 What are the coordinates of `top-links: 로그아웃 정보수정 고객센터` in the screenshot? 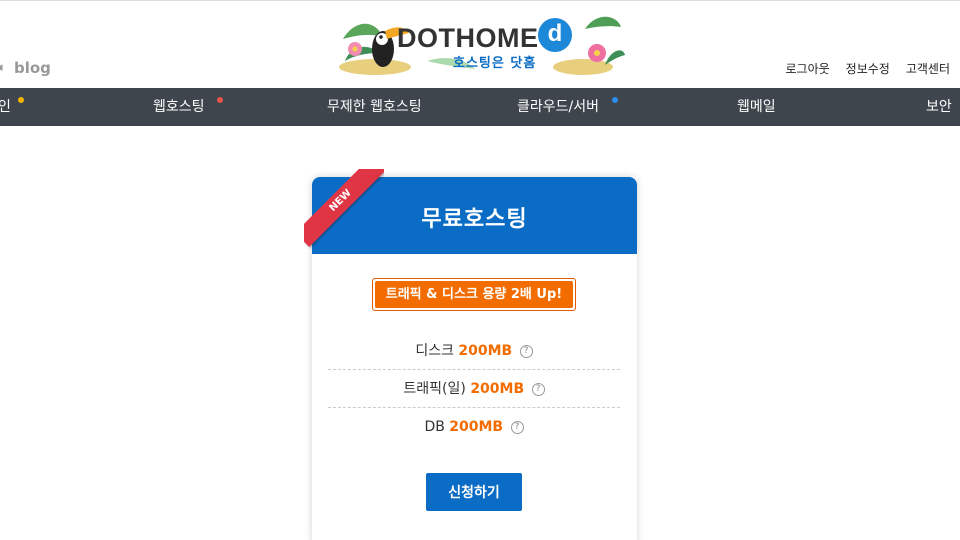 It's located at (867, 68).